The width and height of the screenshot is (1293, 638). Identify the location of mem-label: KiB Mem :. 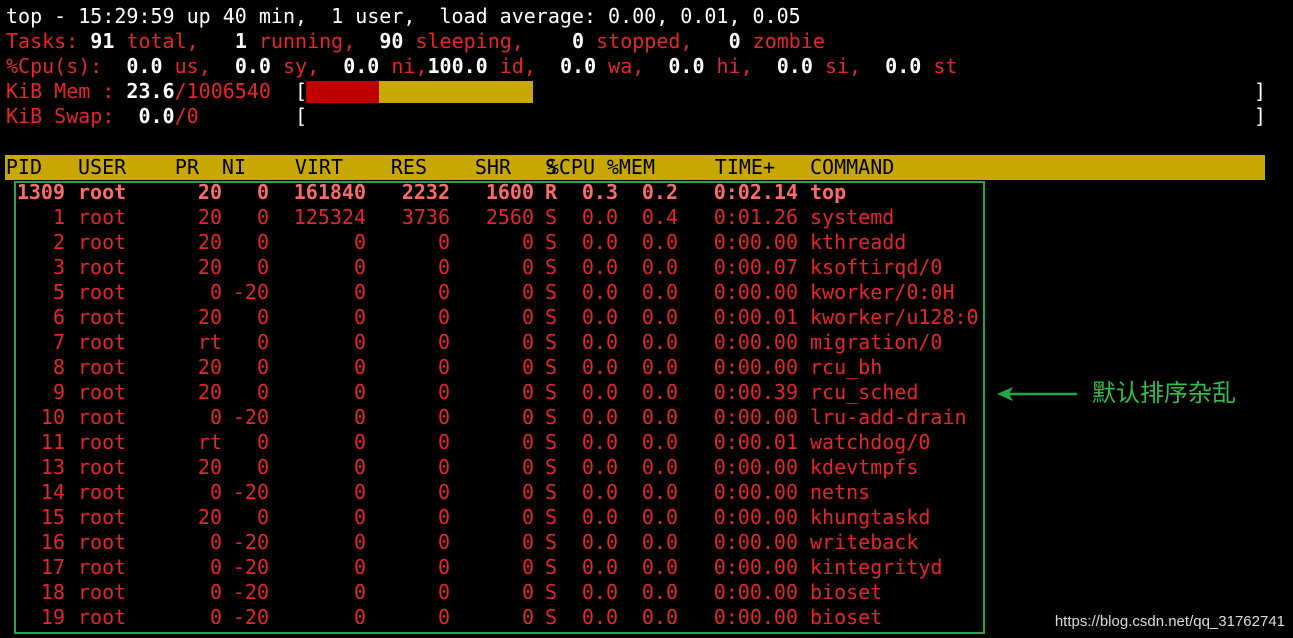
(60, 91).